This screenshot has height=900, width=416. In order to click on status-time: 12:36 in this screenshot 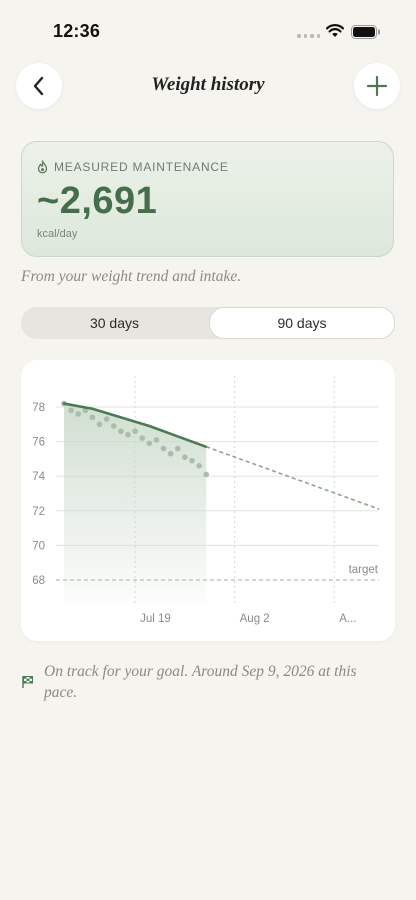, I will do `click(77, 31)`.